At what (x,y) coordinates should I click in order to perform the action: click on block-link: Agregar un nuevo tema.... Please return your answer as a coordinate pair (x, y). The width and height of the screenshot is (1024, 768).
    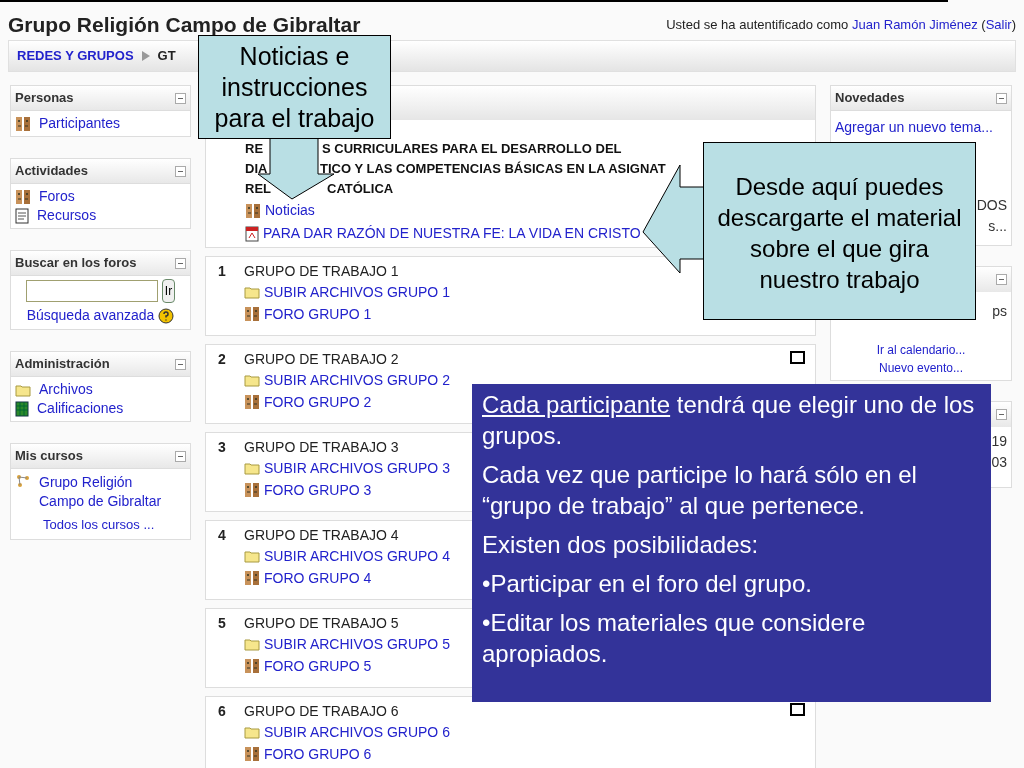
    Looking at the image, I should click on (921, 127).